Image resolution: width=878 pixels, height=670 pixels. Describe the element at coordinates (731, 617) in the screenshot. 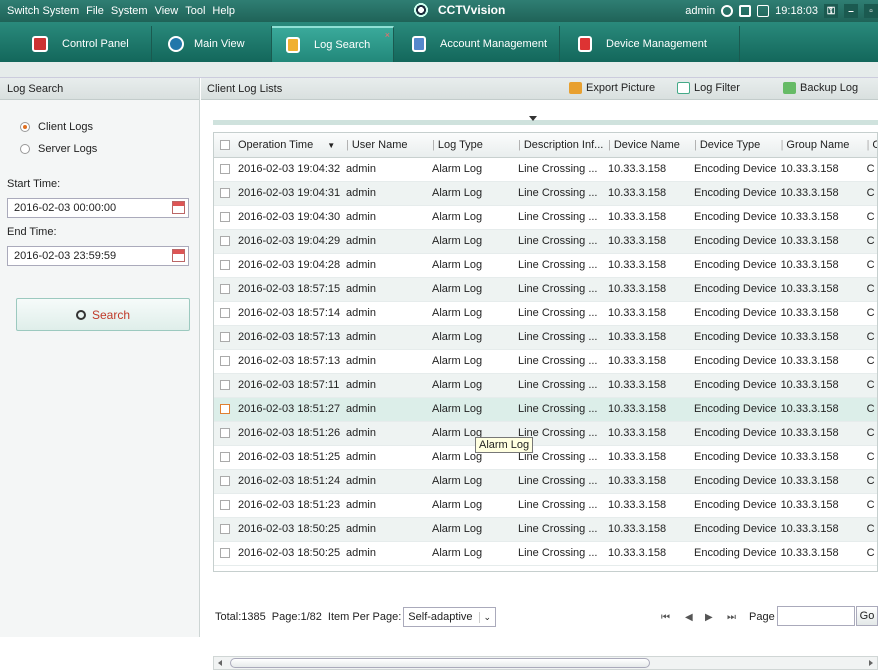

I see `last-page-icon: ⏭` at that location.